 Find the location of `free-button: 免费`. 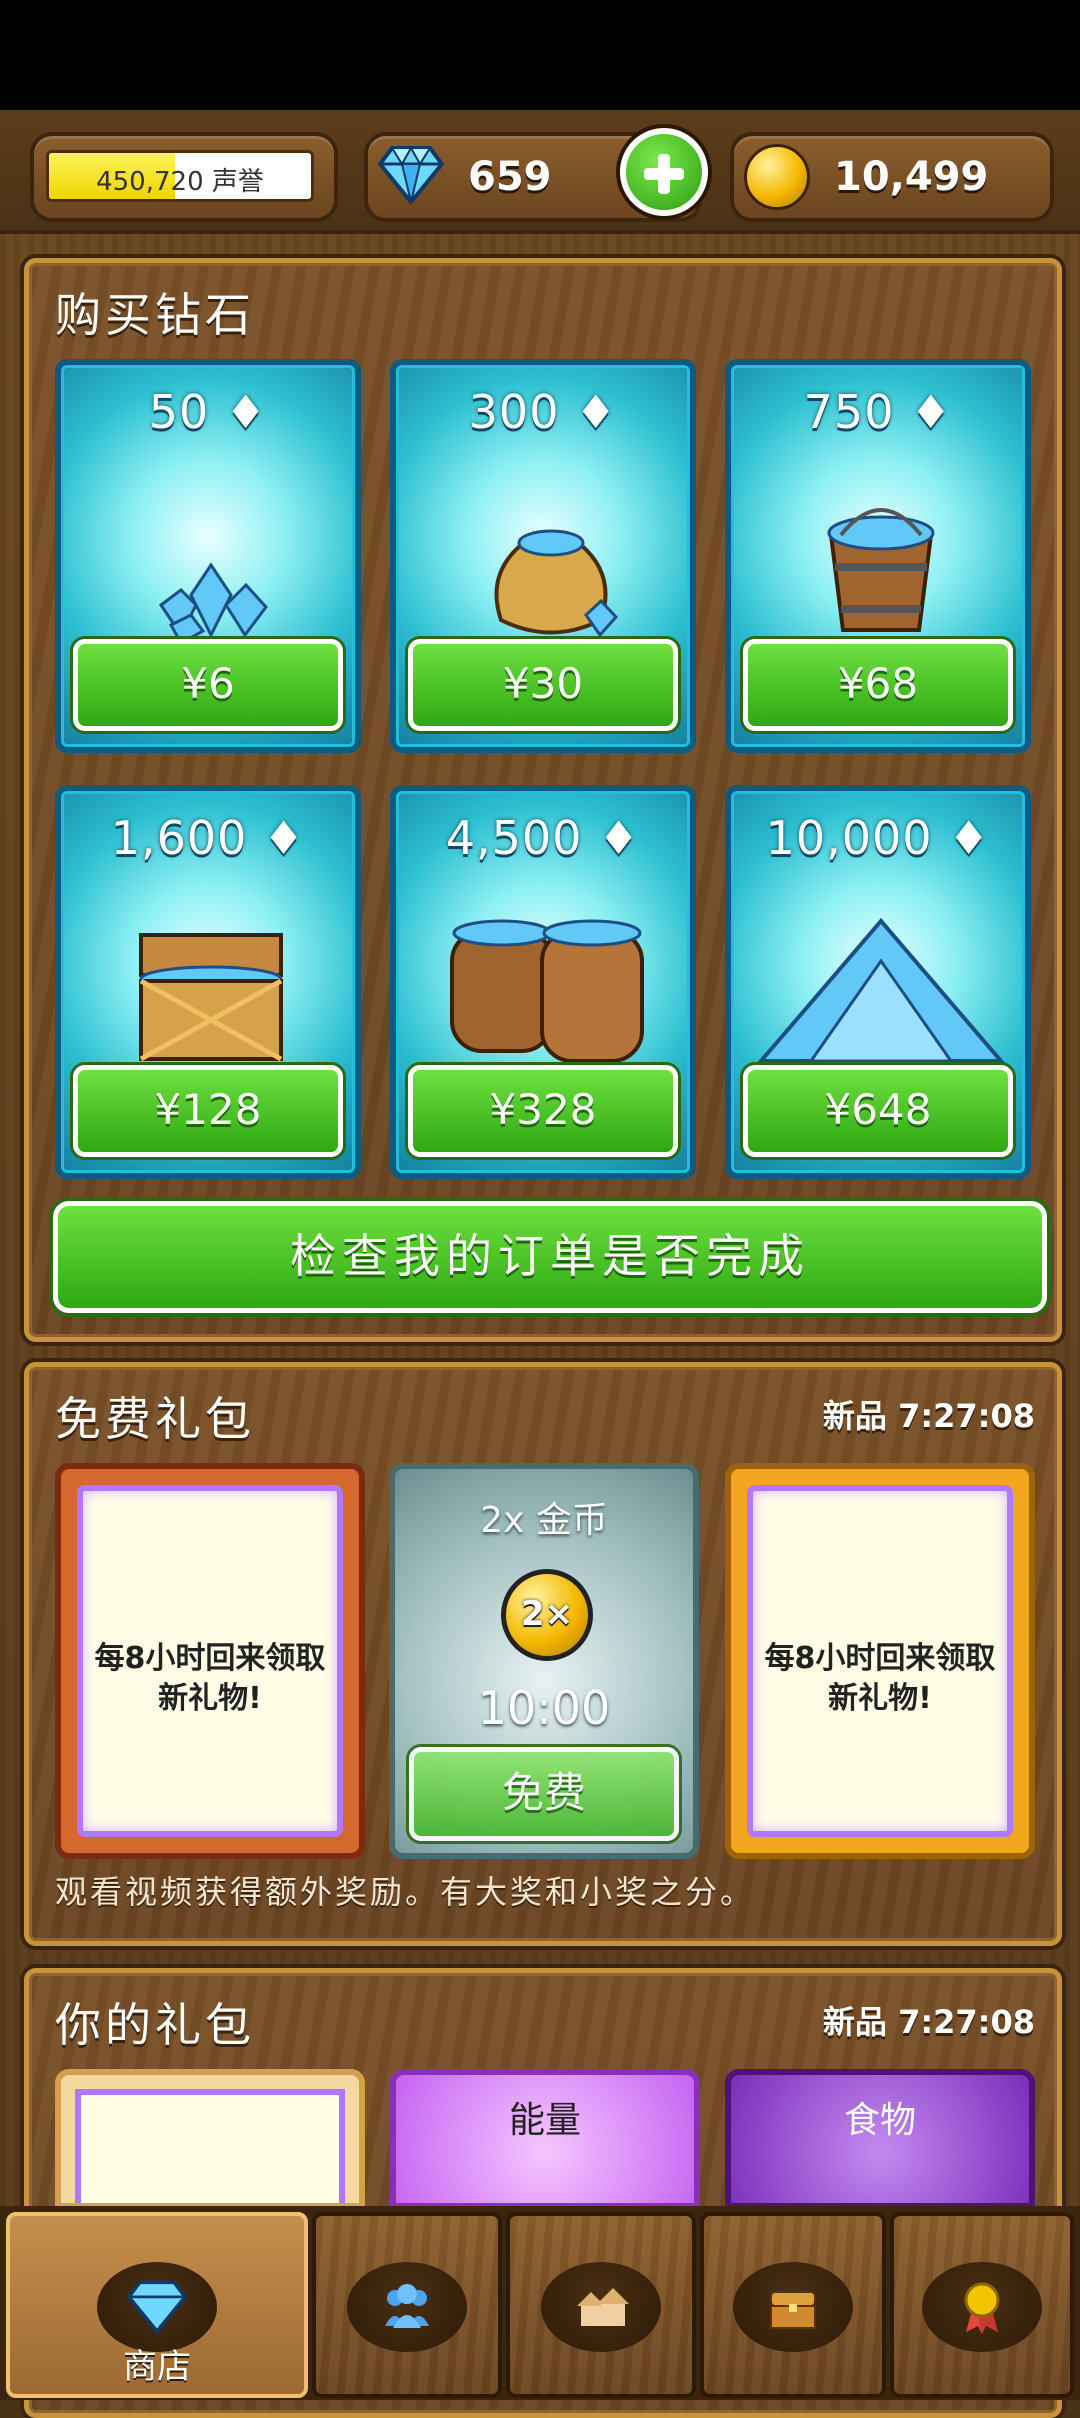

free-button: 免费 is located at coordinates (544, 1794).